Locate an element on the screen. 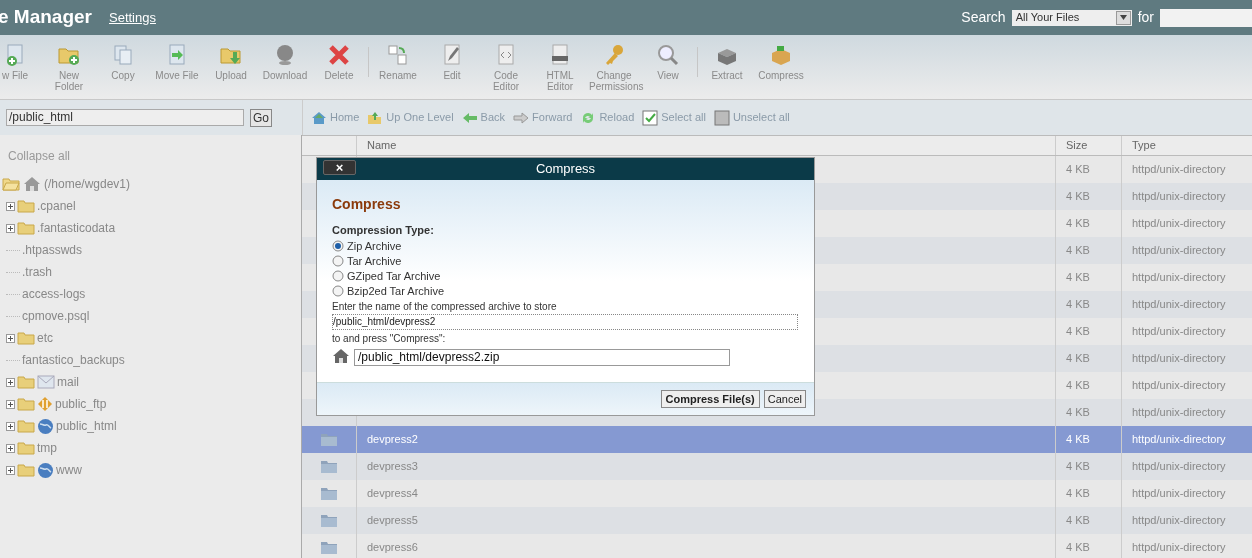 The height and width of the screenshot is (558, 1252). instruction-text: Enter the name of the compressed archive to store is located at coordinates (445, 306).